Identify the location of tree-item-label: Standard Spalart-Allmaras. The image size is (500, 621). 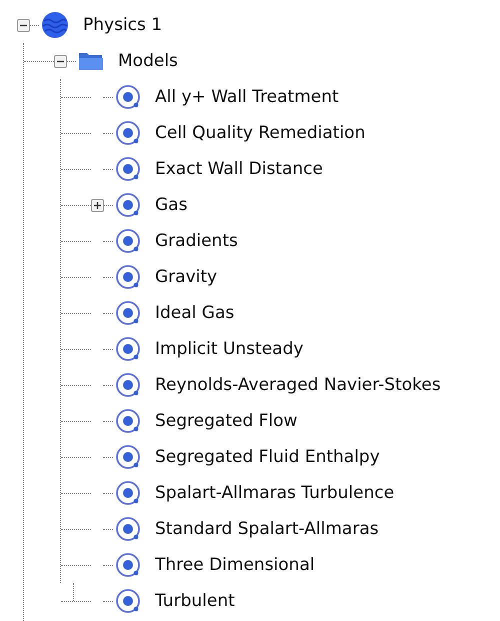
(267, 529).